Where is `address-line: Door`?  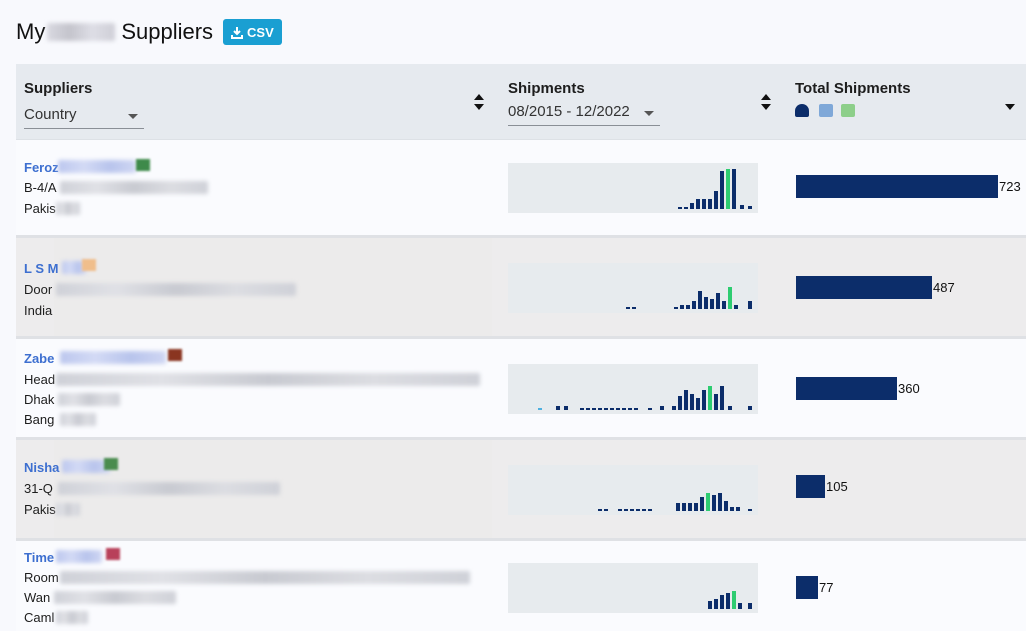 address-line: Door is located at coordinates (38, 289).